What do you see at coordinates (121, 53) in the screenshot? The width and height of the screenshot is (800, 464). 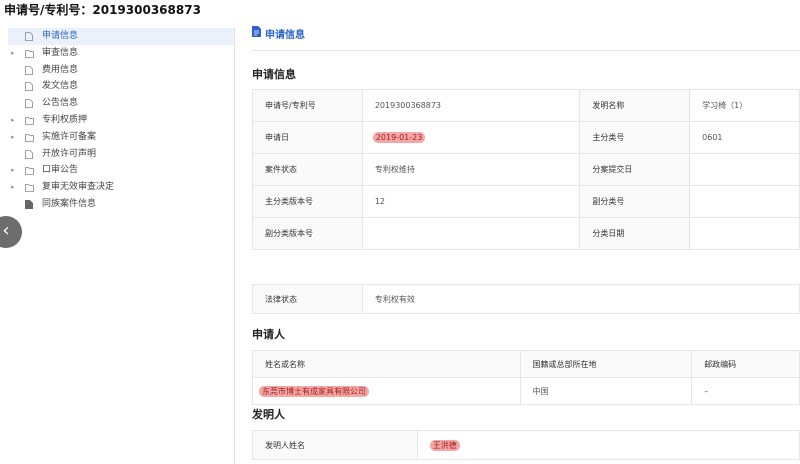 I see `sidebar-item-1: ▸ 审查信息` at bounding box center [121, 53].